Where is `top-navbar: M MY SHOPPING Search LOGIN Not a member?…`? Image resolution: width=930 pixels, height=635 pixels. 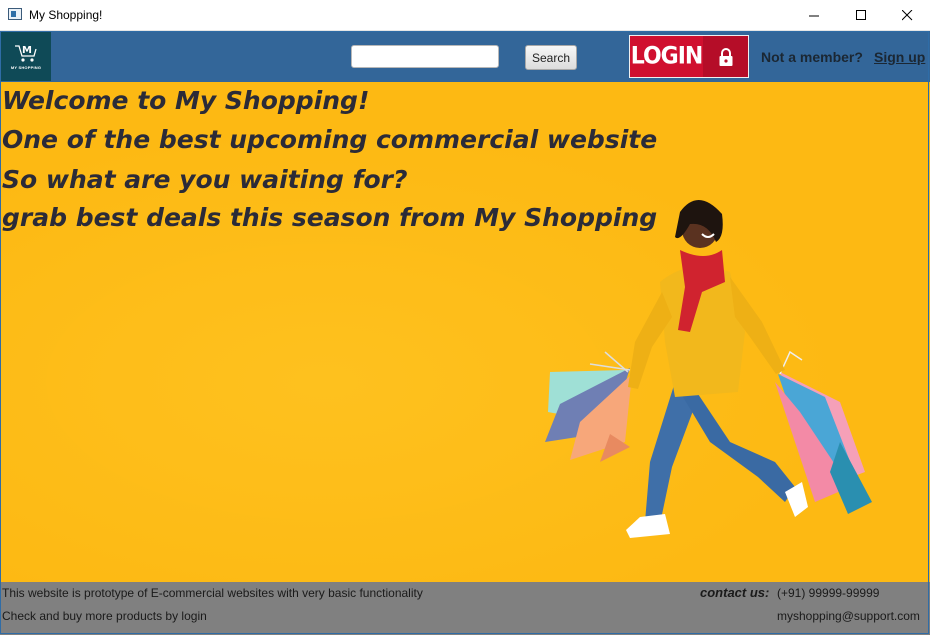
top-navbar: M MY SHOPPING Search LOGIN Not a member?… is located at coordinates (465, 56).